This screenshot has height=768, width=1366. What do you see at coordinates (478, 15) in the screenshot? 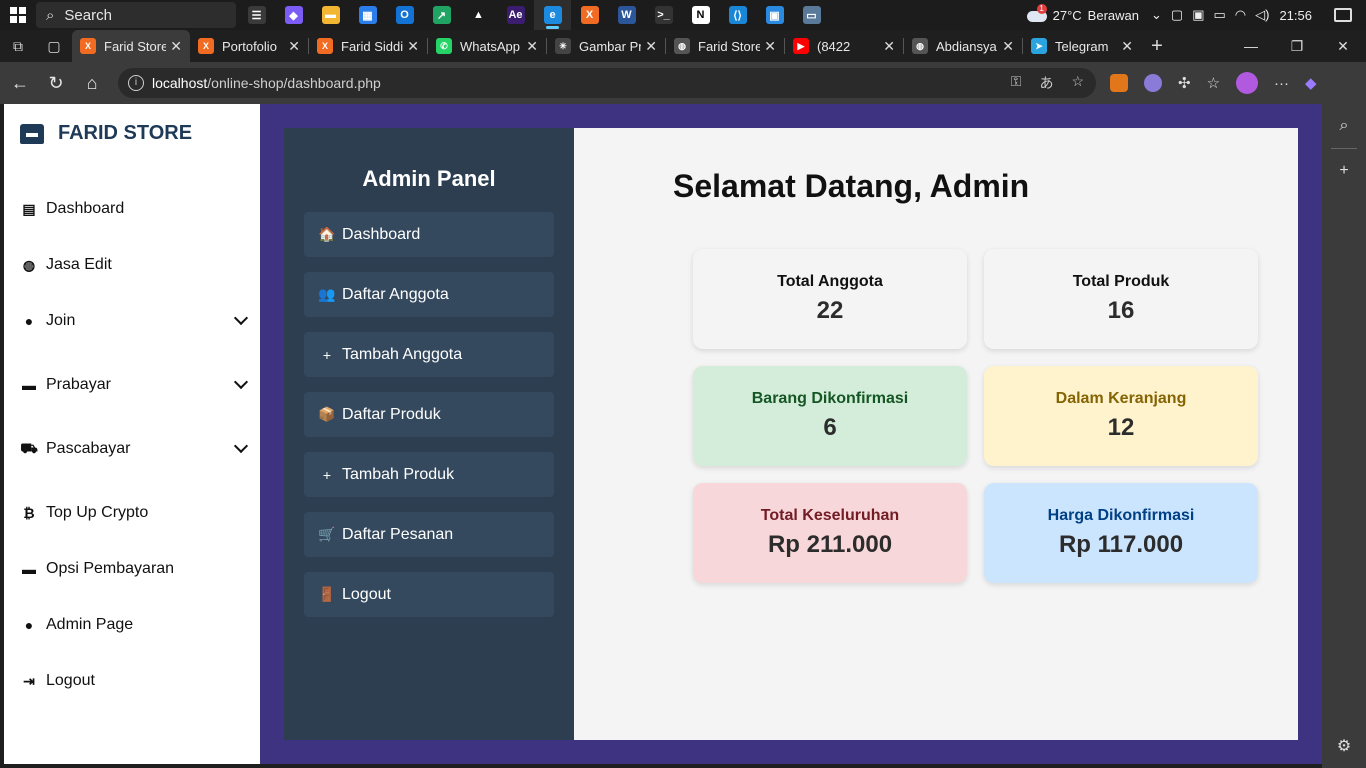
I see `taskbar-app-button: ▲` at bounding box center [478, 15].